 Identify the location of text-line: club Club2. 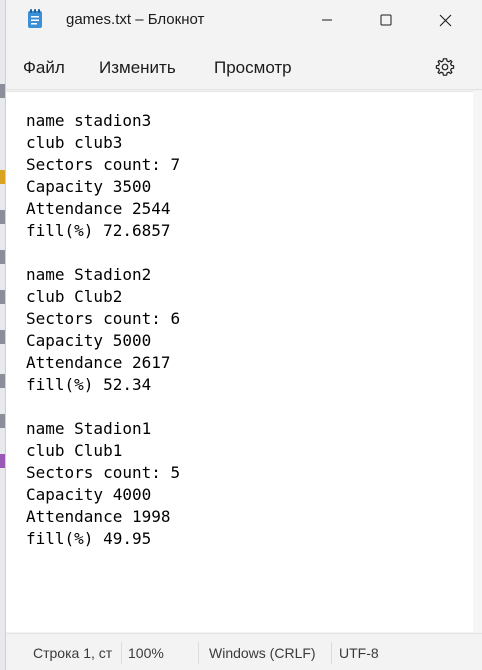
(74, 296).